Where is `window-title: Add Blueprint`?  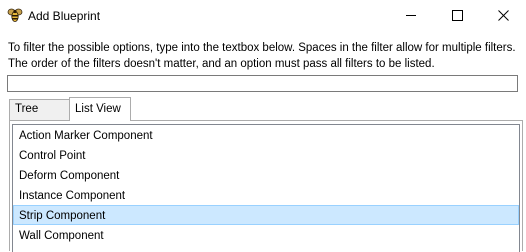
window-title: Add Blueprint is located at coordinates (64, 16).